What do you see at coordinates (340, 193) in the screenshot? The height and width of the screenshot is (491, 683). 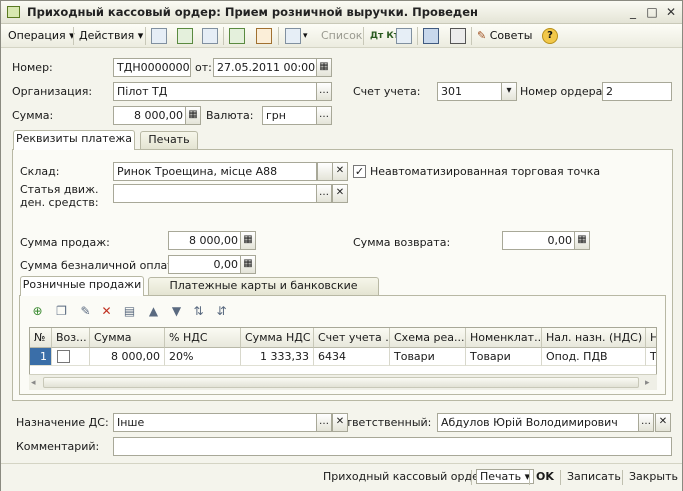 I see `clear-article-icon: ✕` at bounding box center [340, 193].